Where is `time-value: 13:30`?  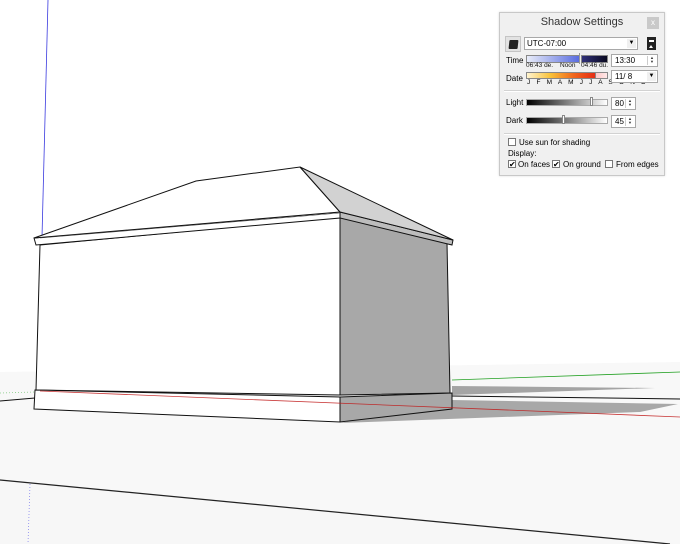 time-value: 13:30 is located at coordinates (625, 60).